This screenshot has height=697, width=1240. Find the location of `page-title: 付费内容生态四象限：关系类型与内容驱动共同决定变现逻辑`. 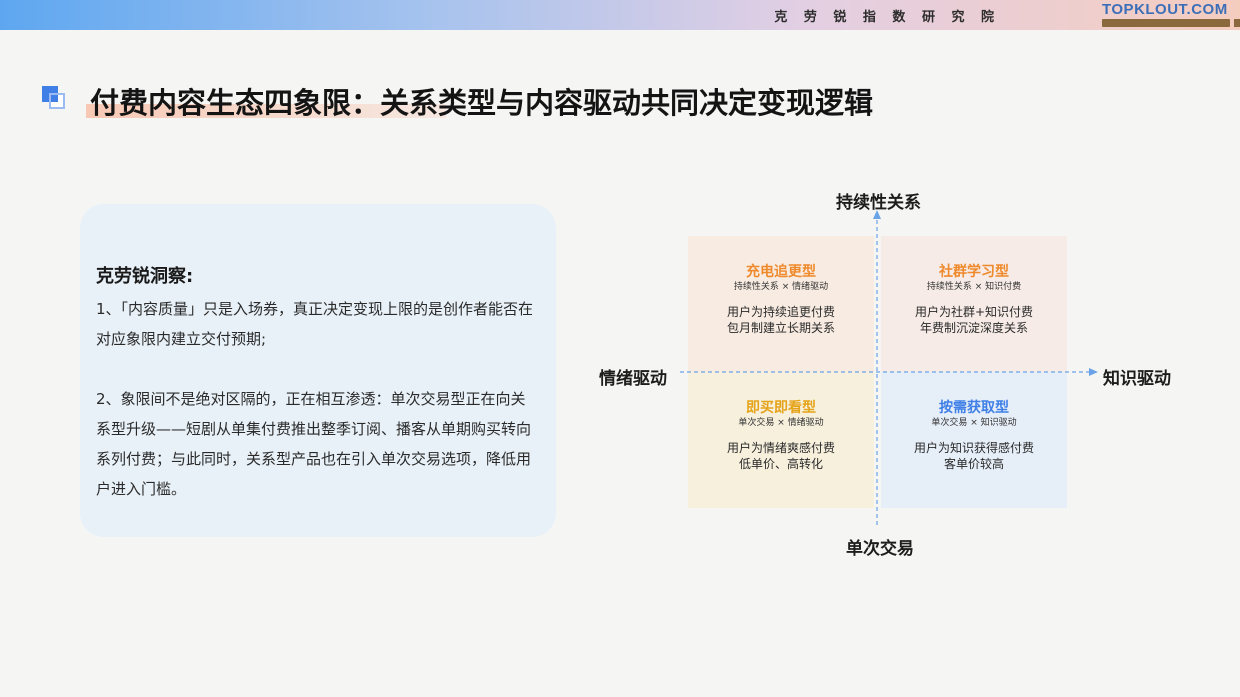

page-title: 付费内容生态四象限：关系类型与内容驱动共同决定变现逻辑 is located at coordinates (482, 103).